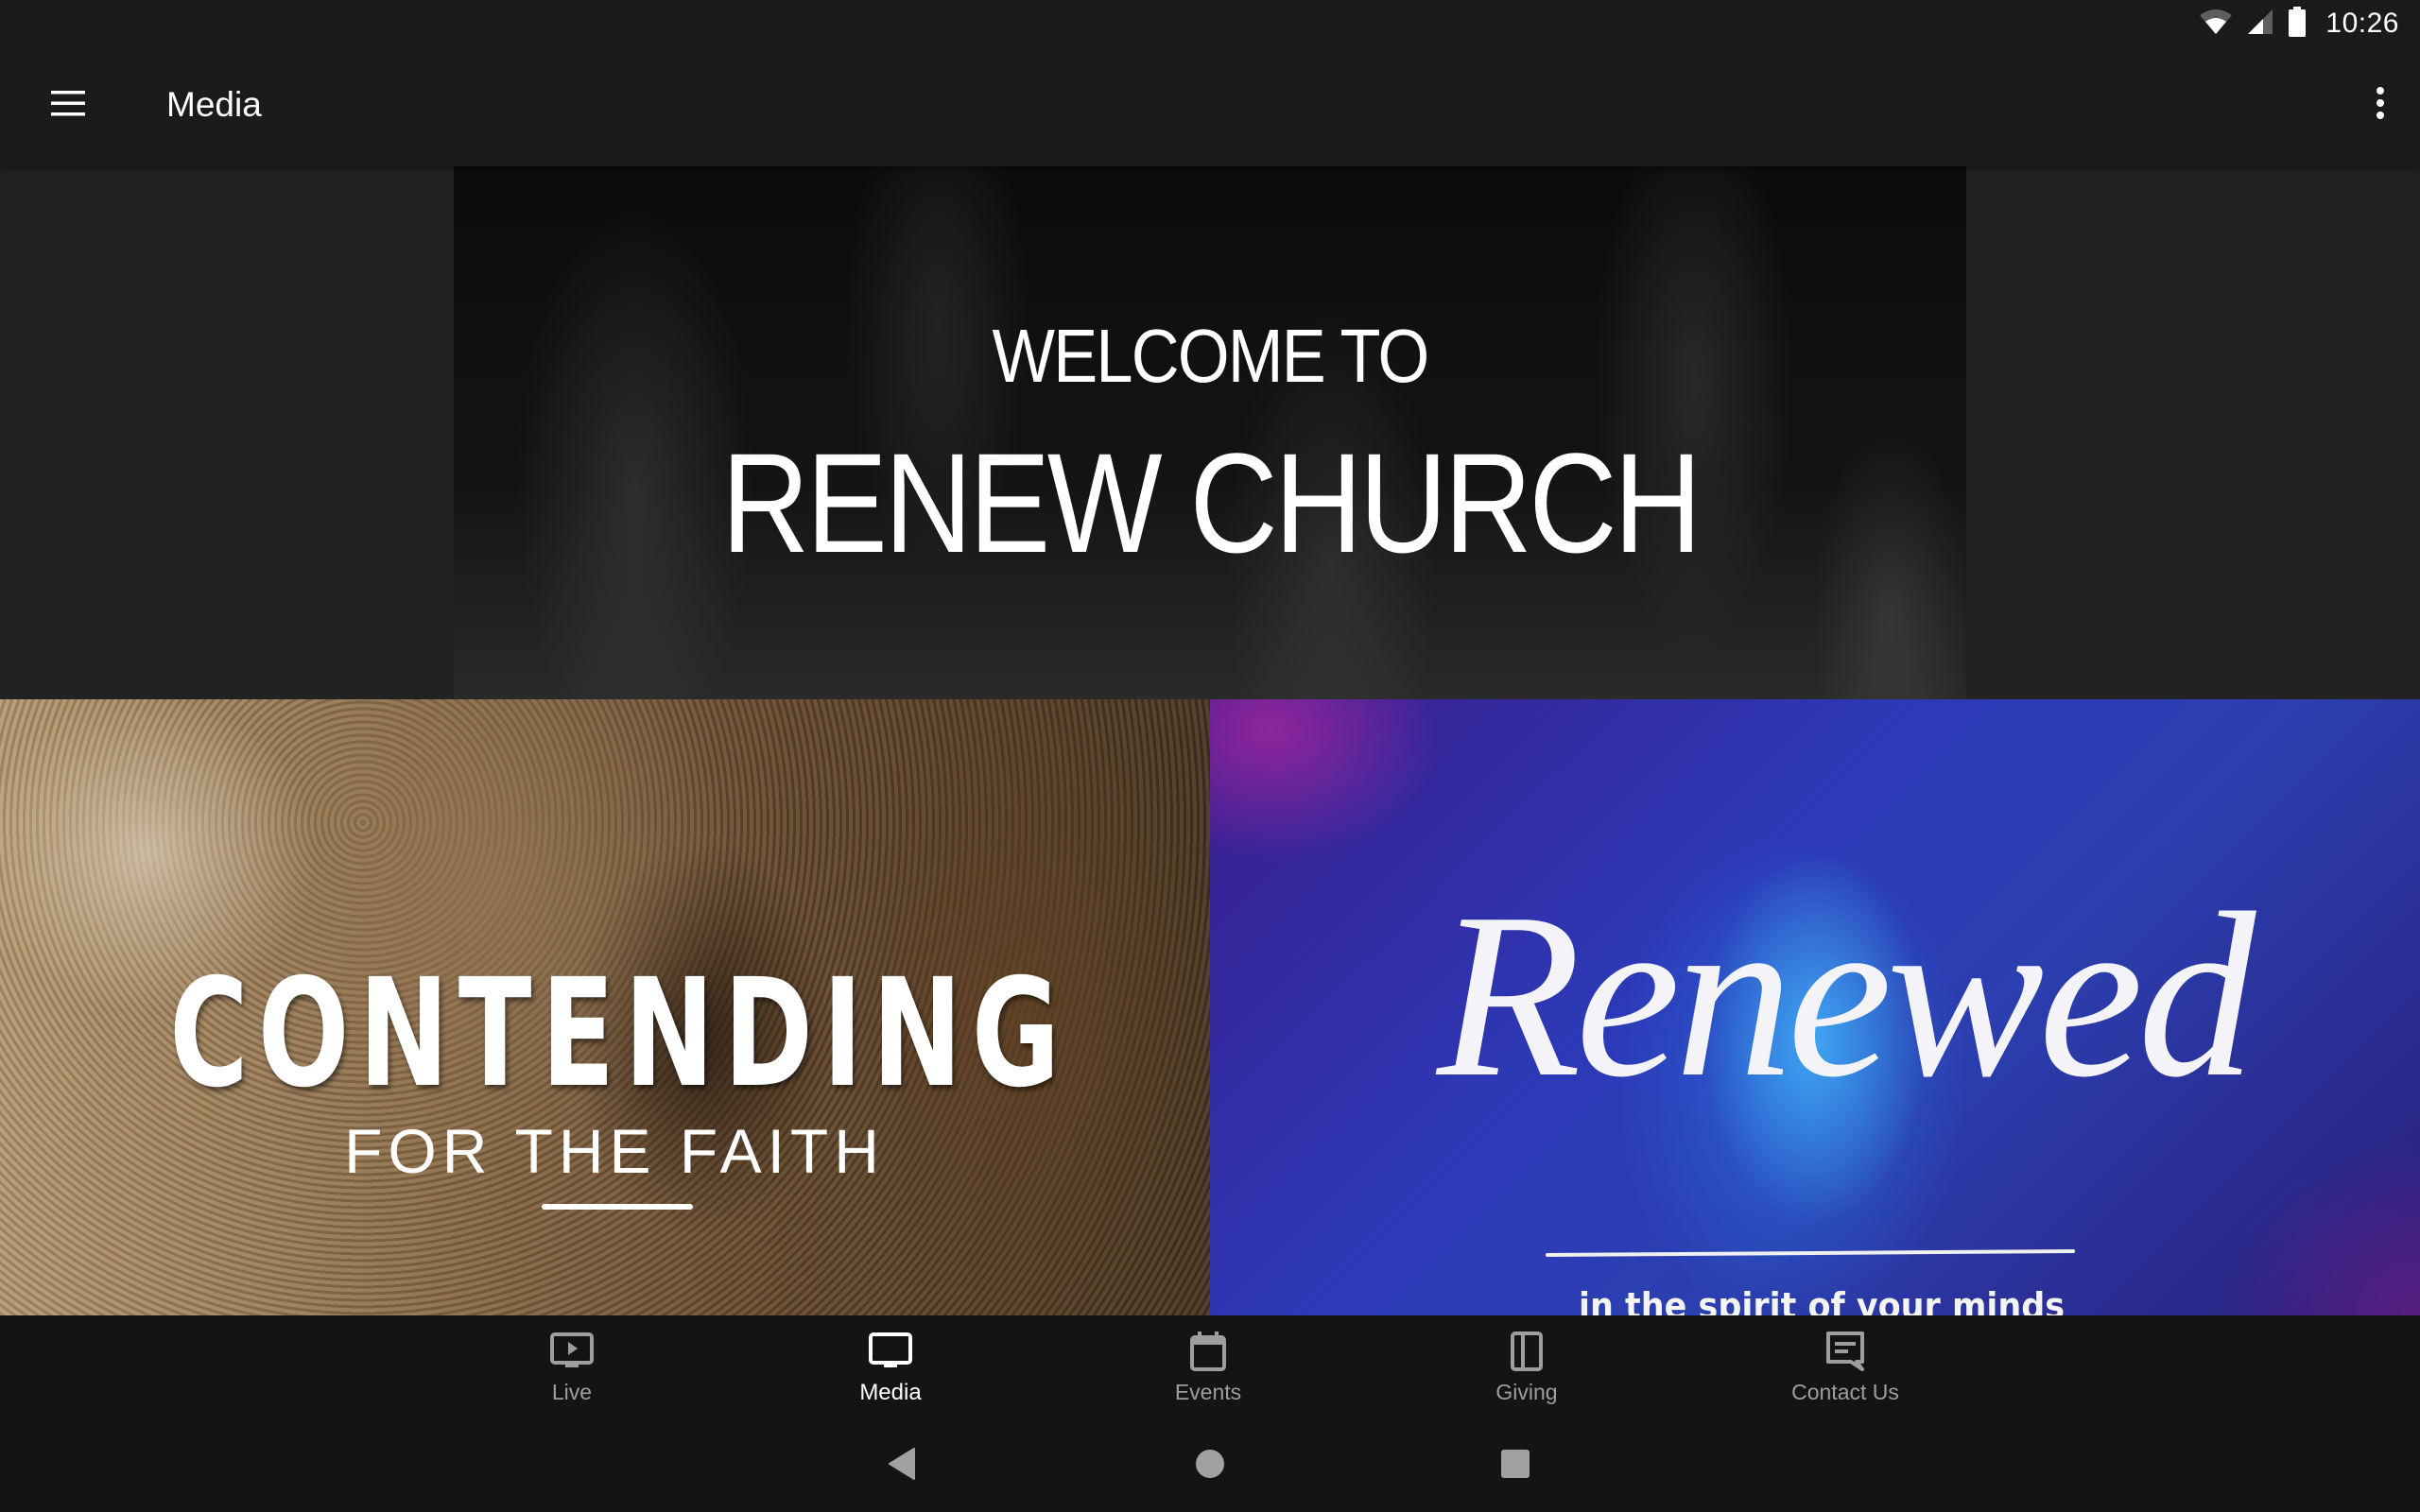 The height and width of the screenshot is (1512, 2420). What do you see at coordinates (1822, 1300) in the screenshot?
I see `tile-subtitle: in the spirit of your minds` at bounding box center [1822, 1300].